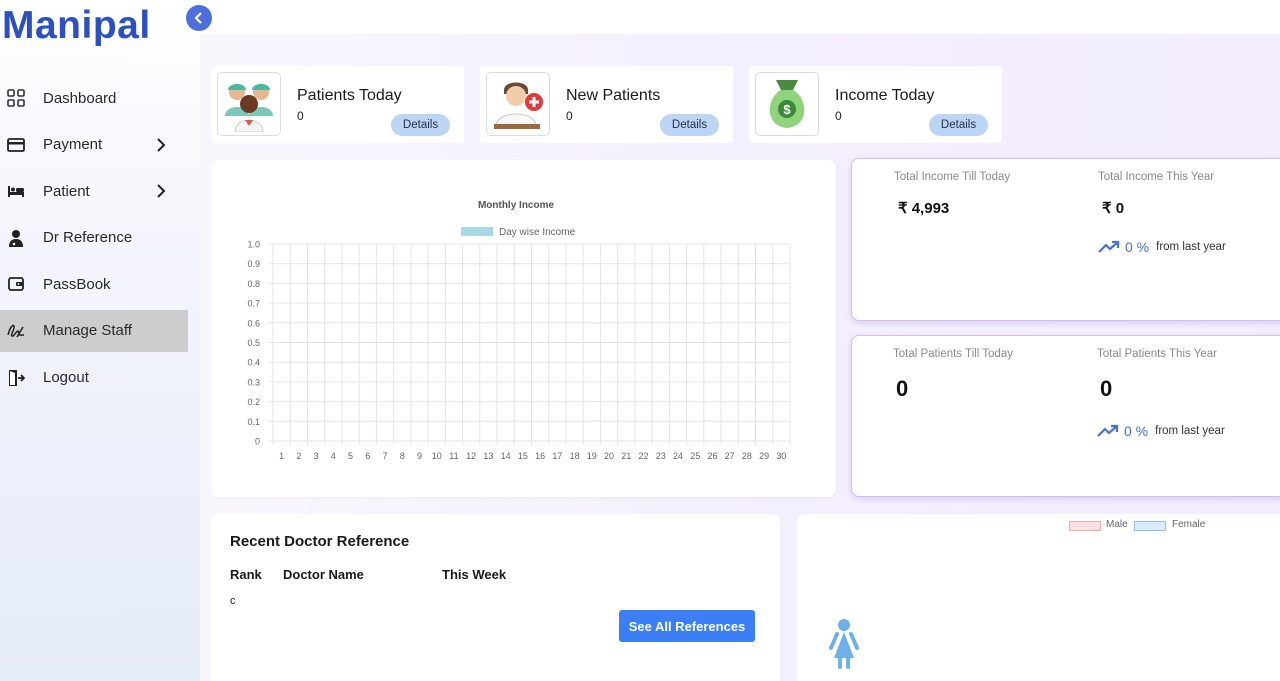 This screenshot has width=1280, height=681. I want to click on sidebar-item-dr-reference: Dr Reference, so click(94, 238).